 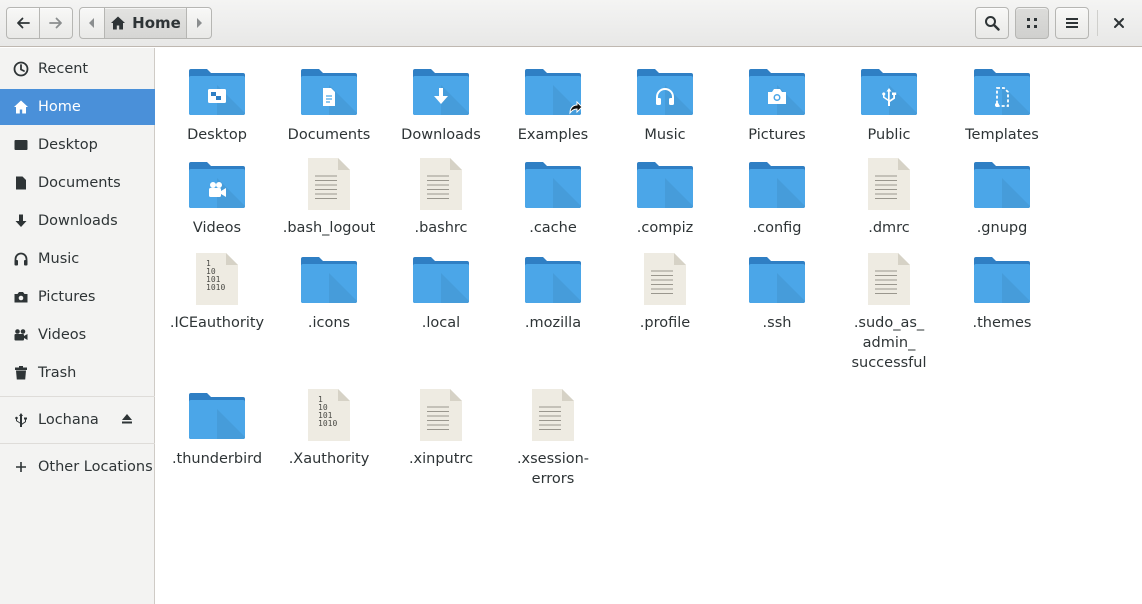 What do you see at coordinates (77, 396) in the screenshot?
I see `sidebar-separator` at bounding box center [77, 396].